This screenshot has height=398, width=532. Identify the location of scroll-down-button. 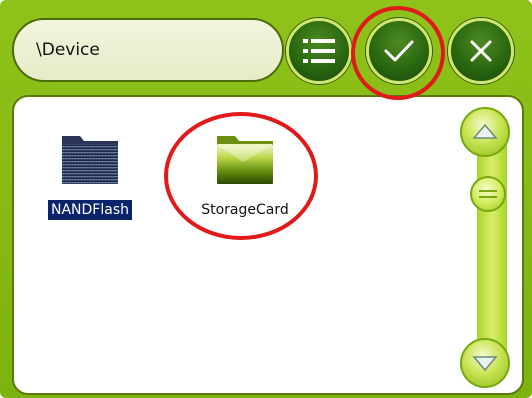
(485, 363).